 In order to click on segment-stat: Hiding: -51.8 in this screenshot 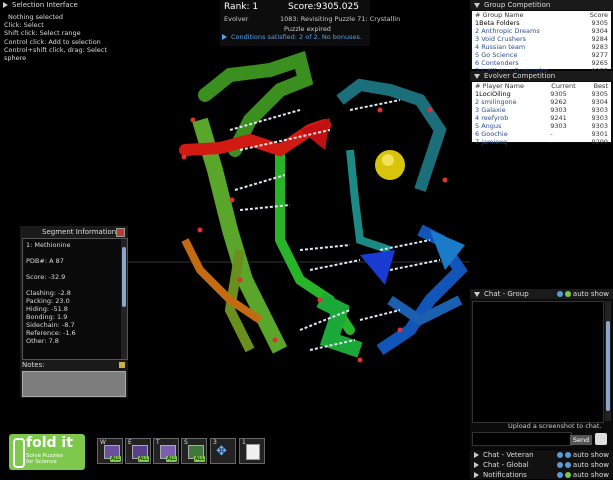, I will do `click(47, 309)`.